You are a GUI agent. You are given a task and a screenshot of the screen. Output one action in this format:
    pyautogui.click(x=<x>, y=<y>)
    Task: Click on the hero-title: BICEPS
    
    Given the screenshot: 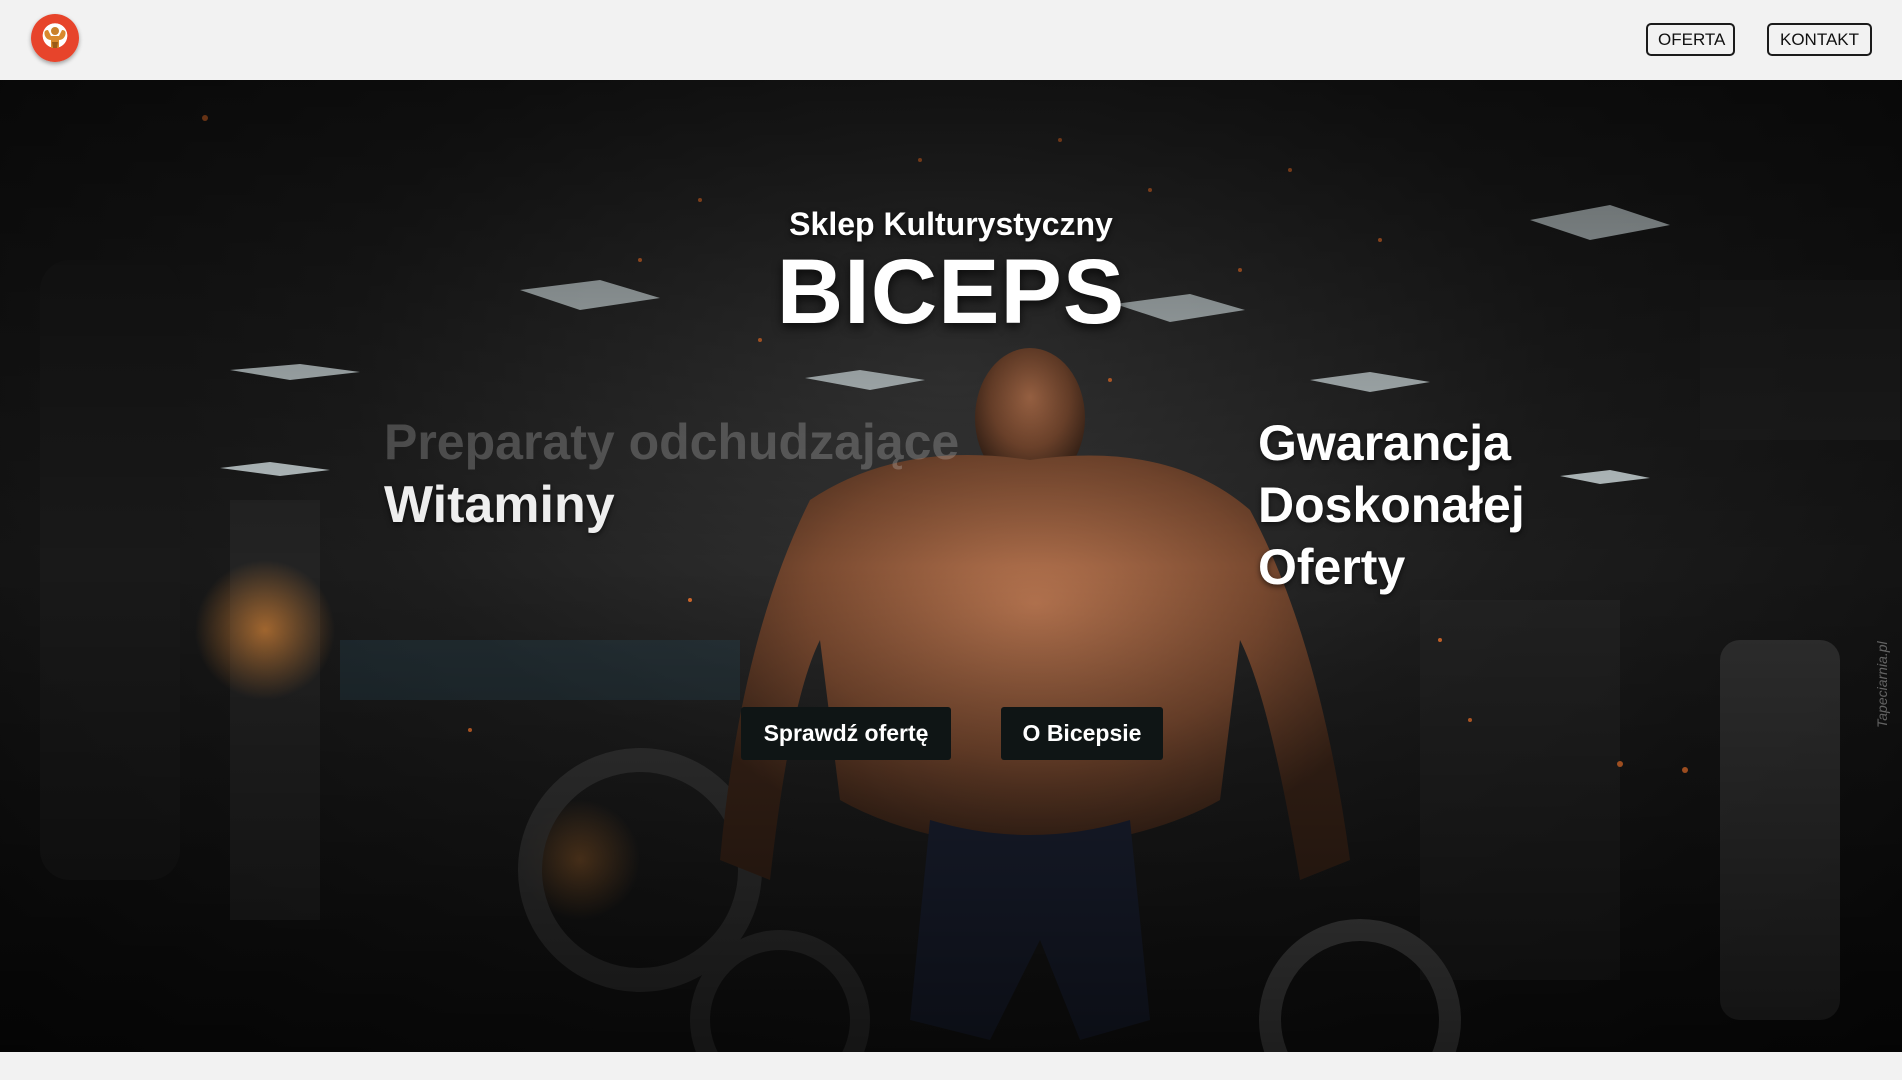 What is the action you would take?
    pyautogui.click(x=951, y=292)
    